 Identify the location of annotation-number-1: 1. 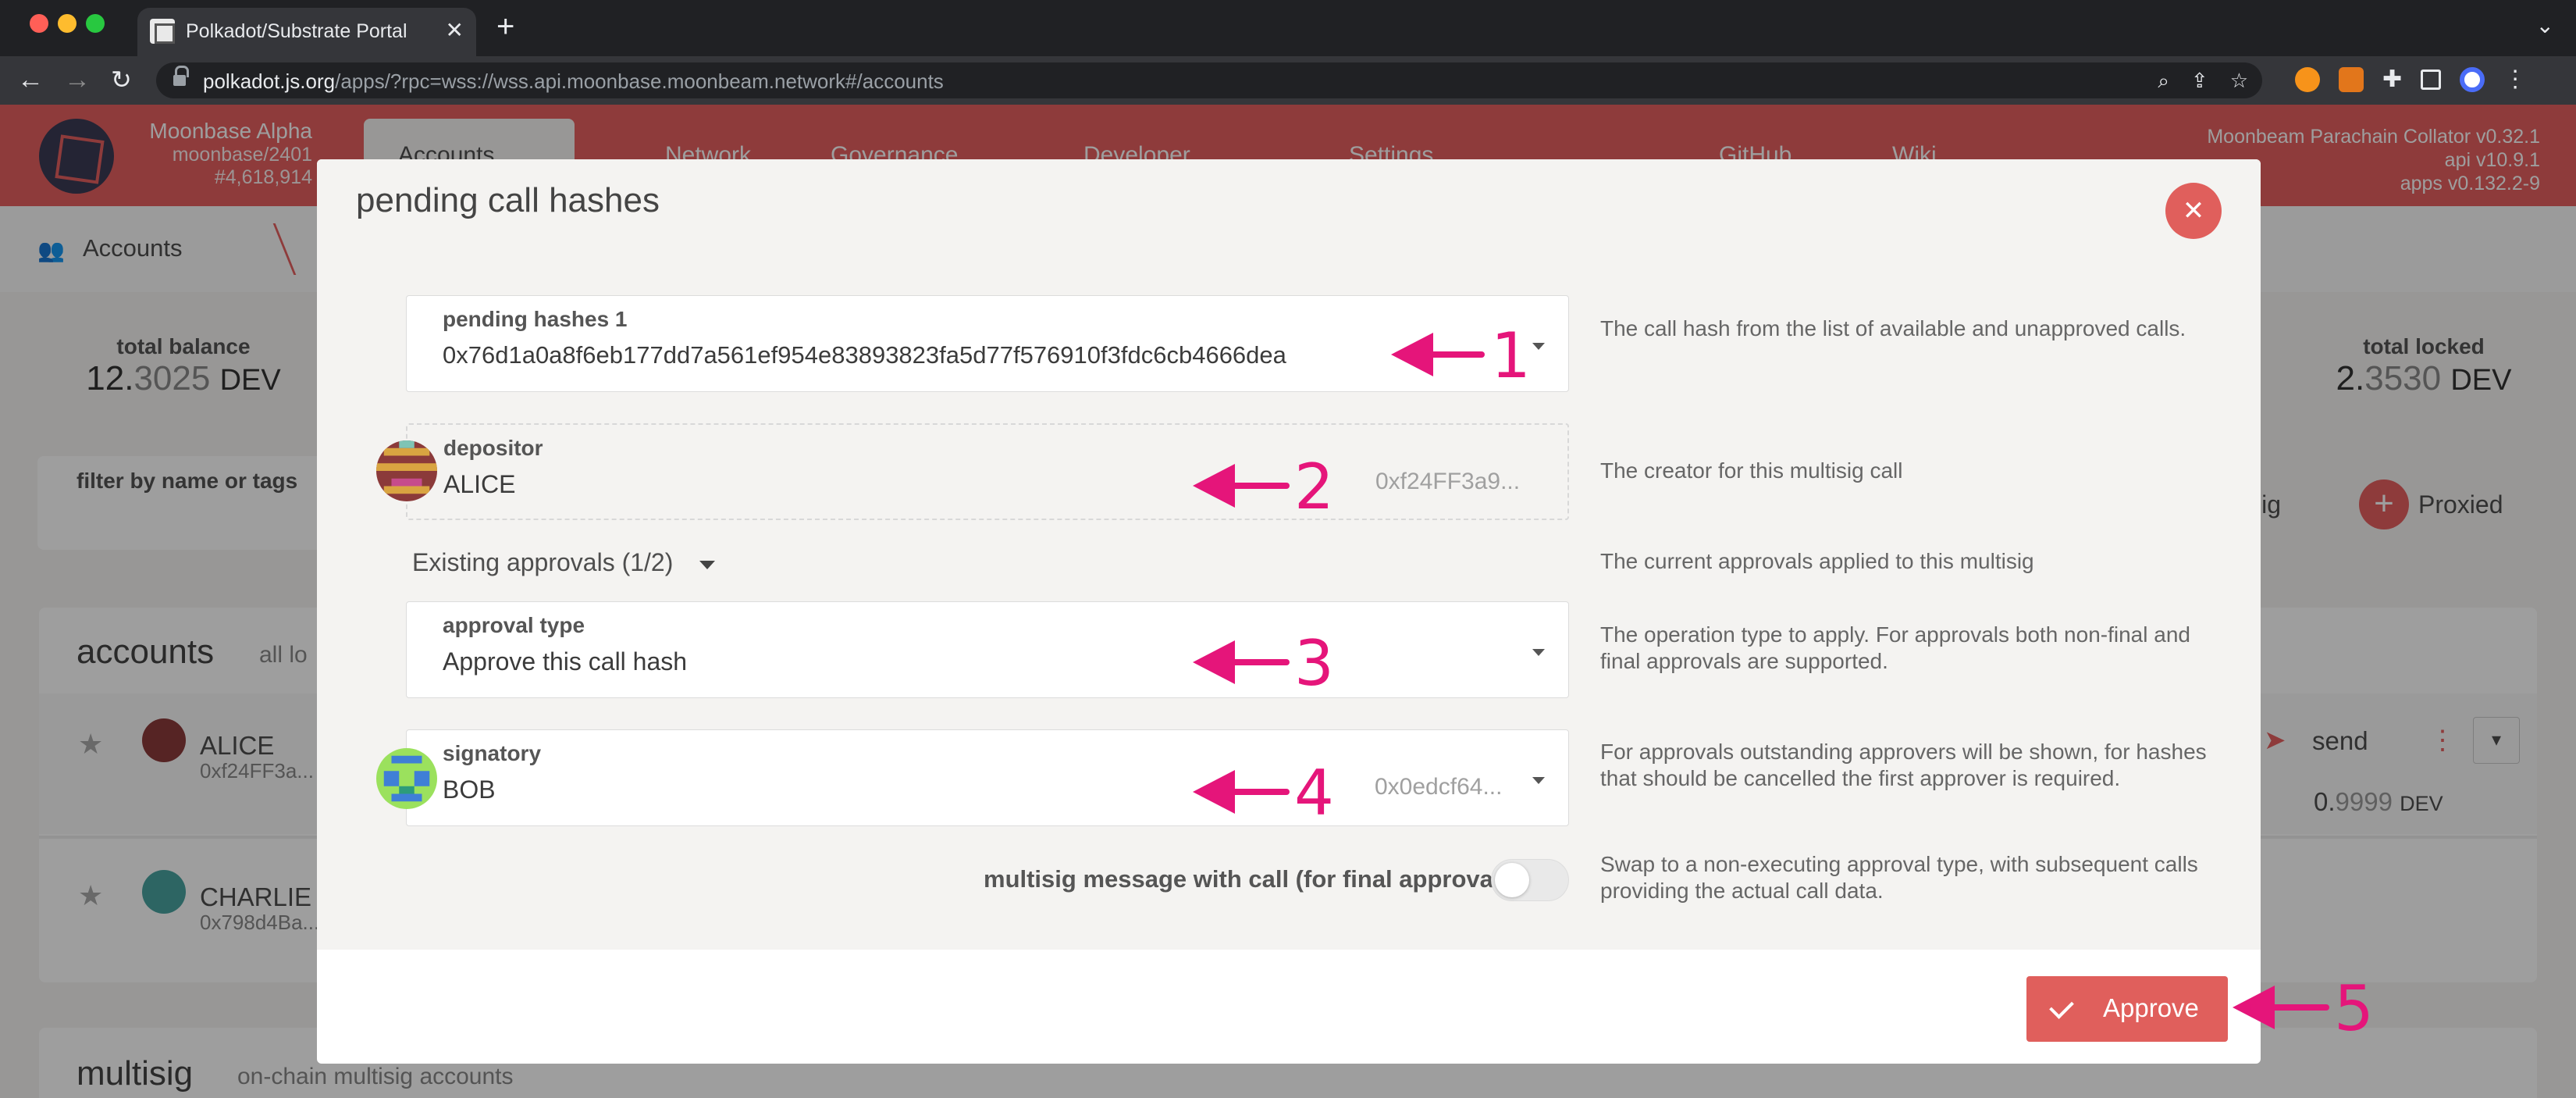
(1511, 355).